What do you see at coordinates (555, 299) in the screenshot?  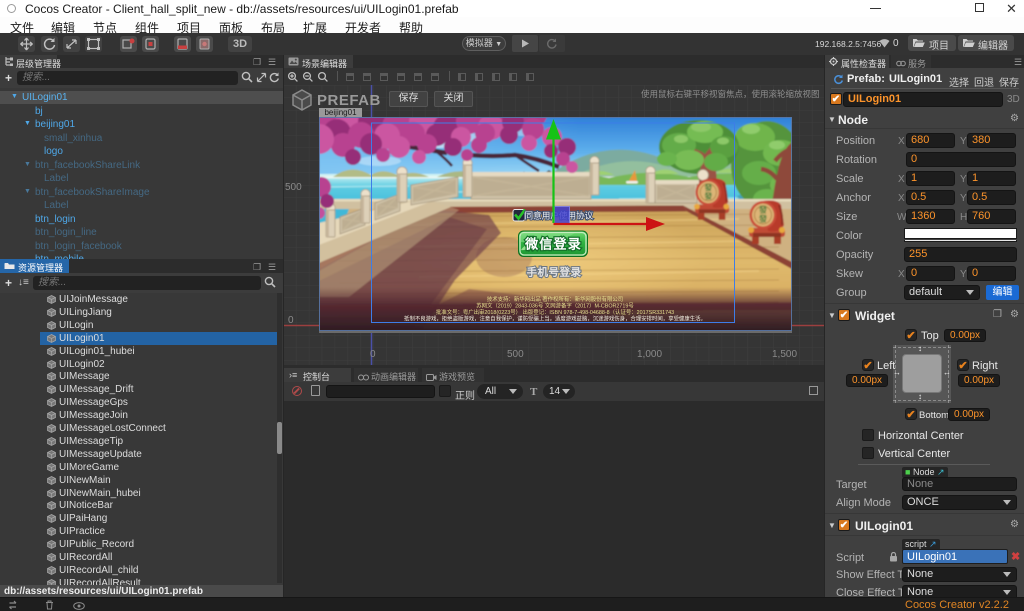 I see `svg-text: 技术支持：新华网出品 著作权所有：新华网股份有限公司` at bounding box center [555, 299].